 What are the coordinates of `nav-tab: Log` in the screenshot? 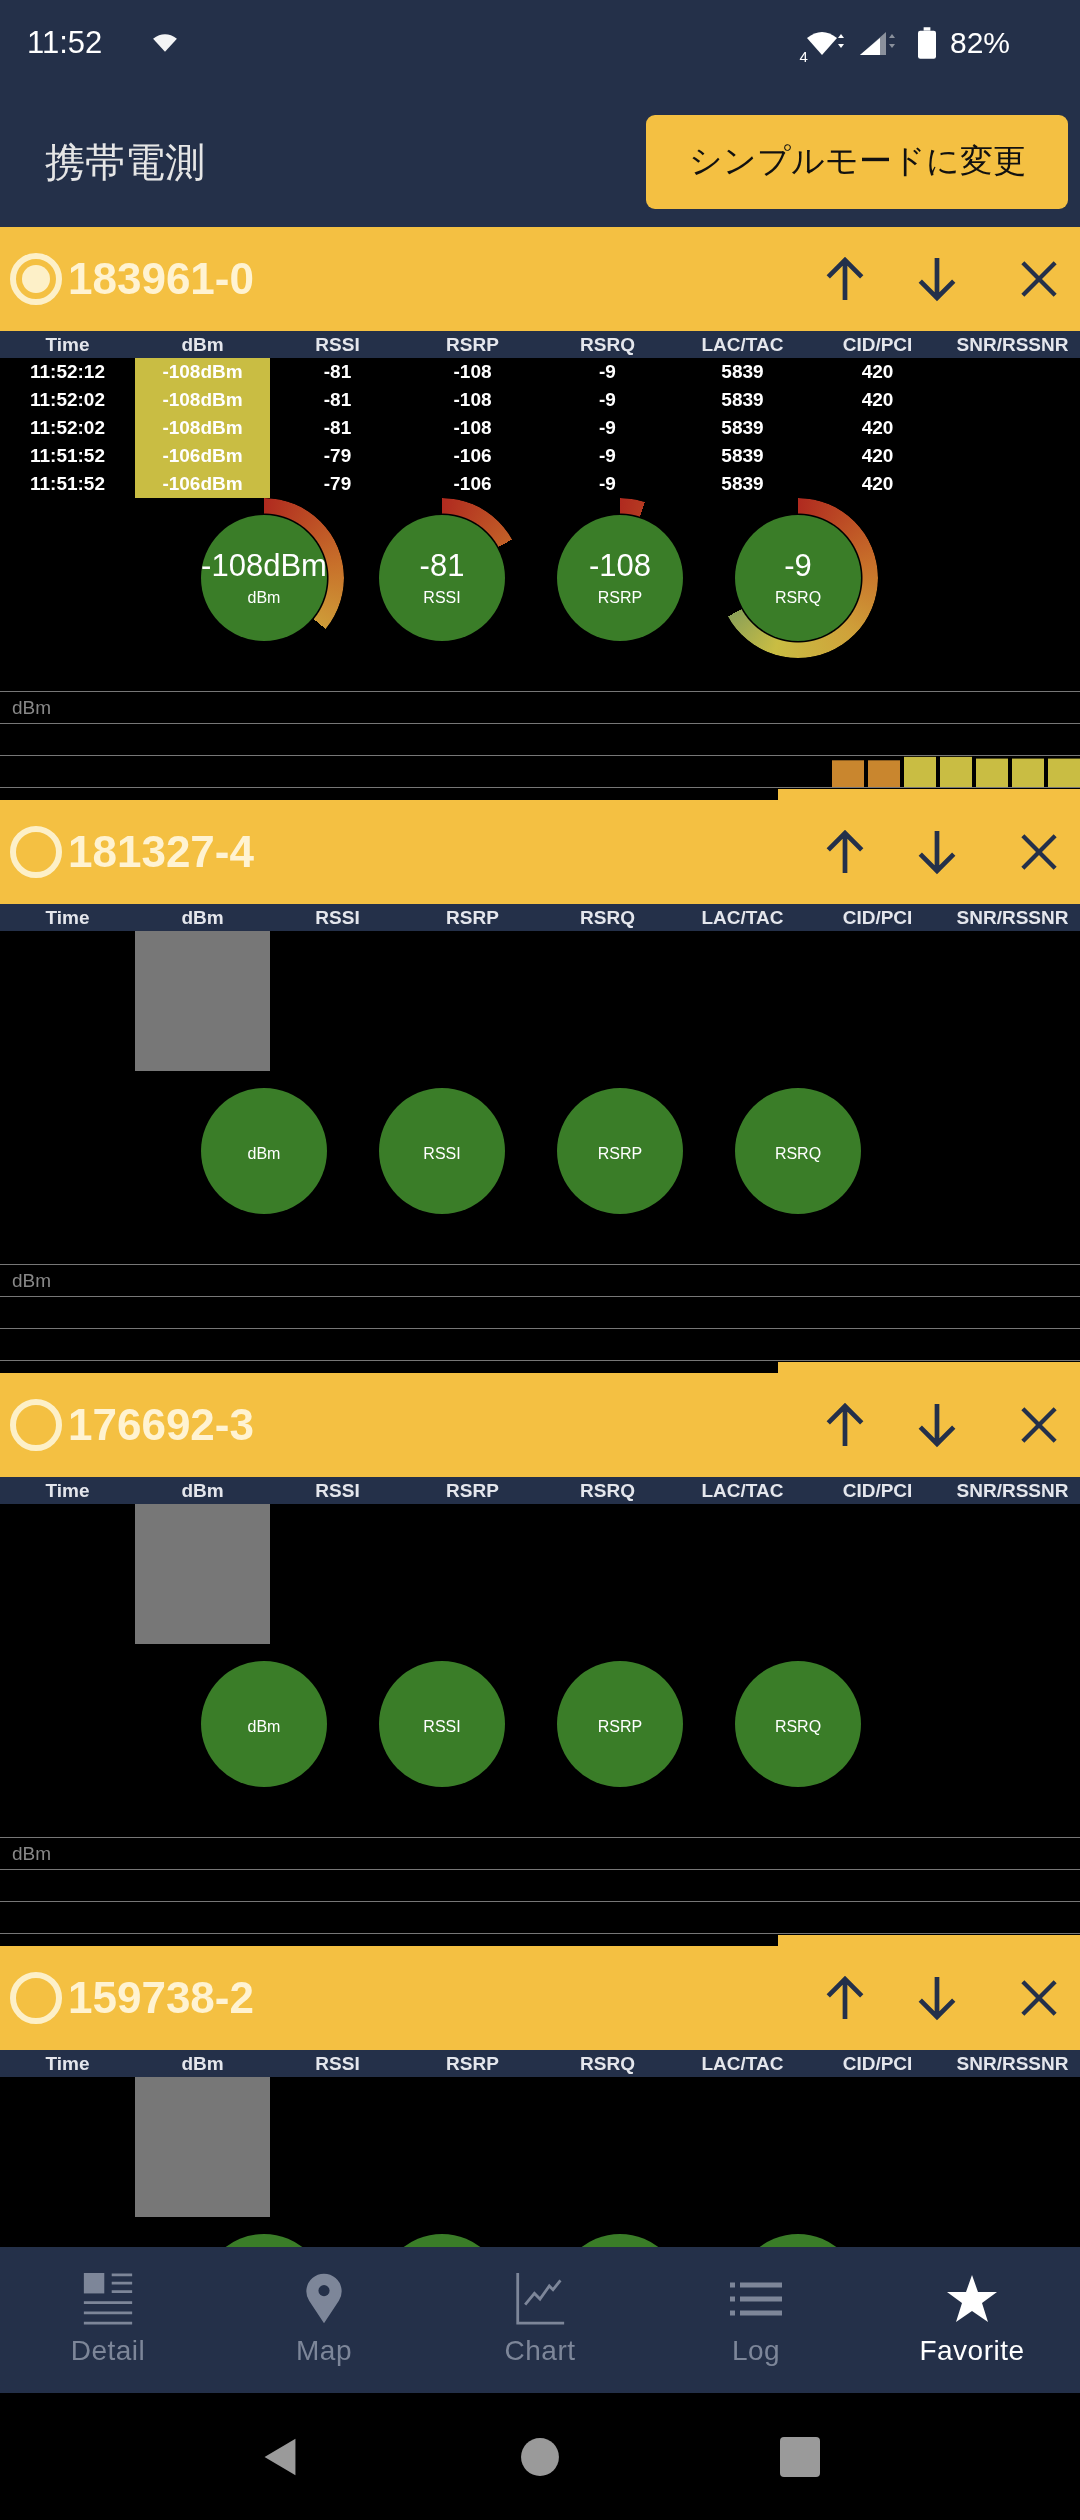 It's located at (756, 2320).